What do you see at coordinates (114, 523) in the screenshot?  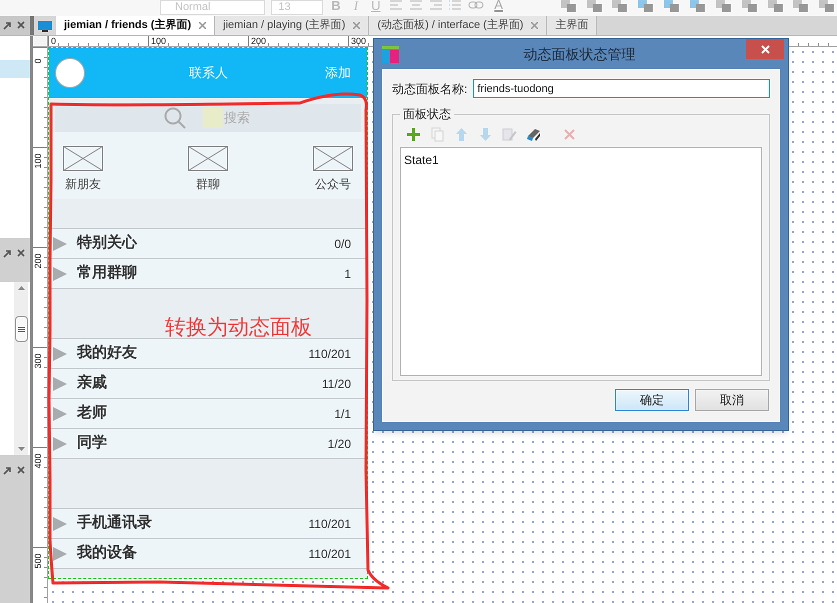 I see `group-name: 手机通讯录` at bounding box center [114, 523].